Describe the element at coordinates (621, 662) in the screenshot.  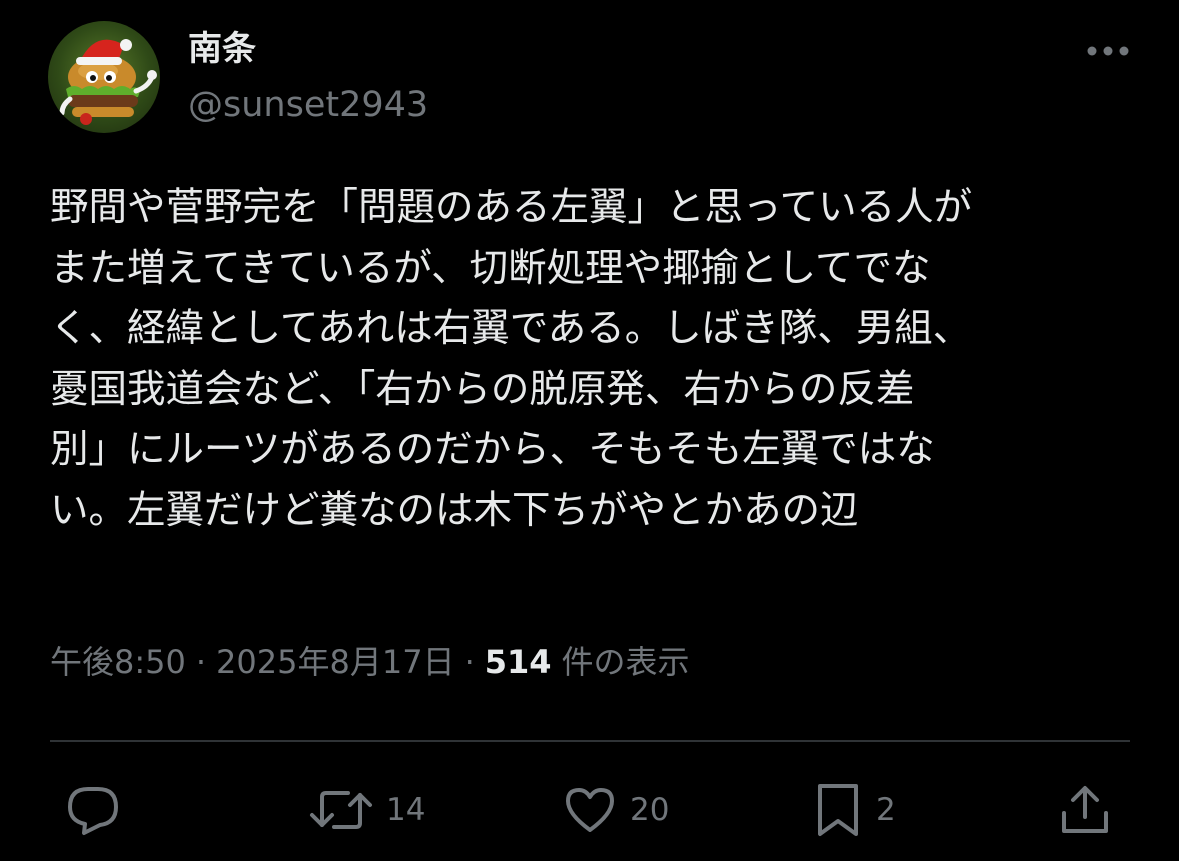
I see `views-label: 件の表示` at that location.